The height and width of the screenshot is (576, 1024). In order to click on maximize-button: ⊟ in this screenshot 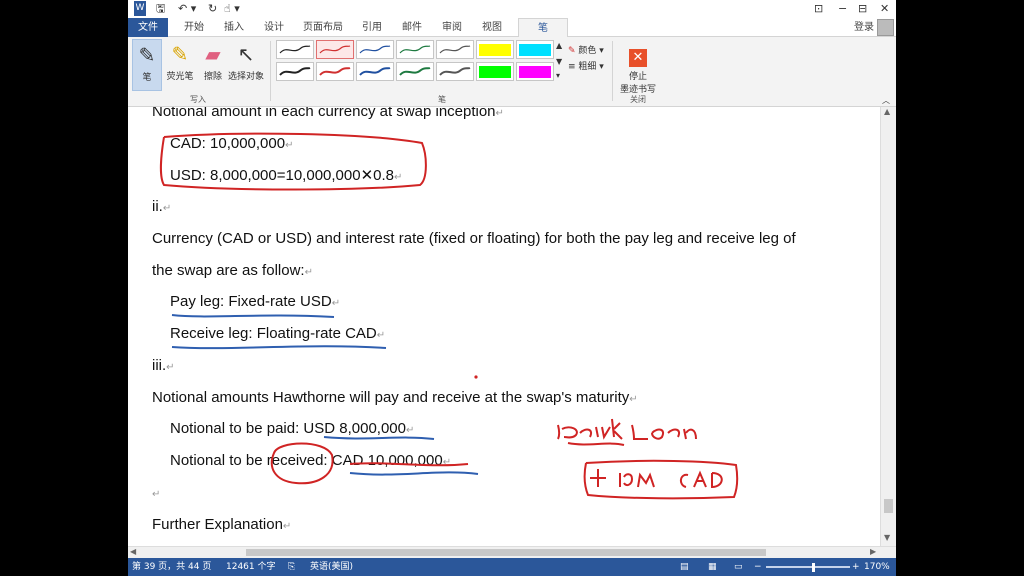, I will do `click(862, 8)`.